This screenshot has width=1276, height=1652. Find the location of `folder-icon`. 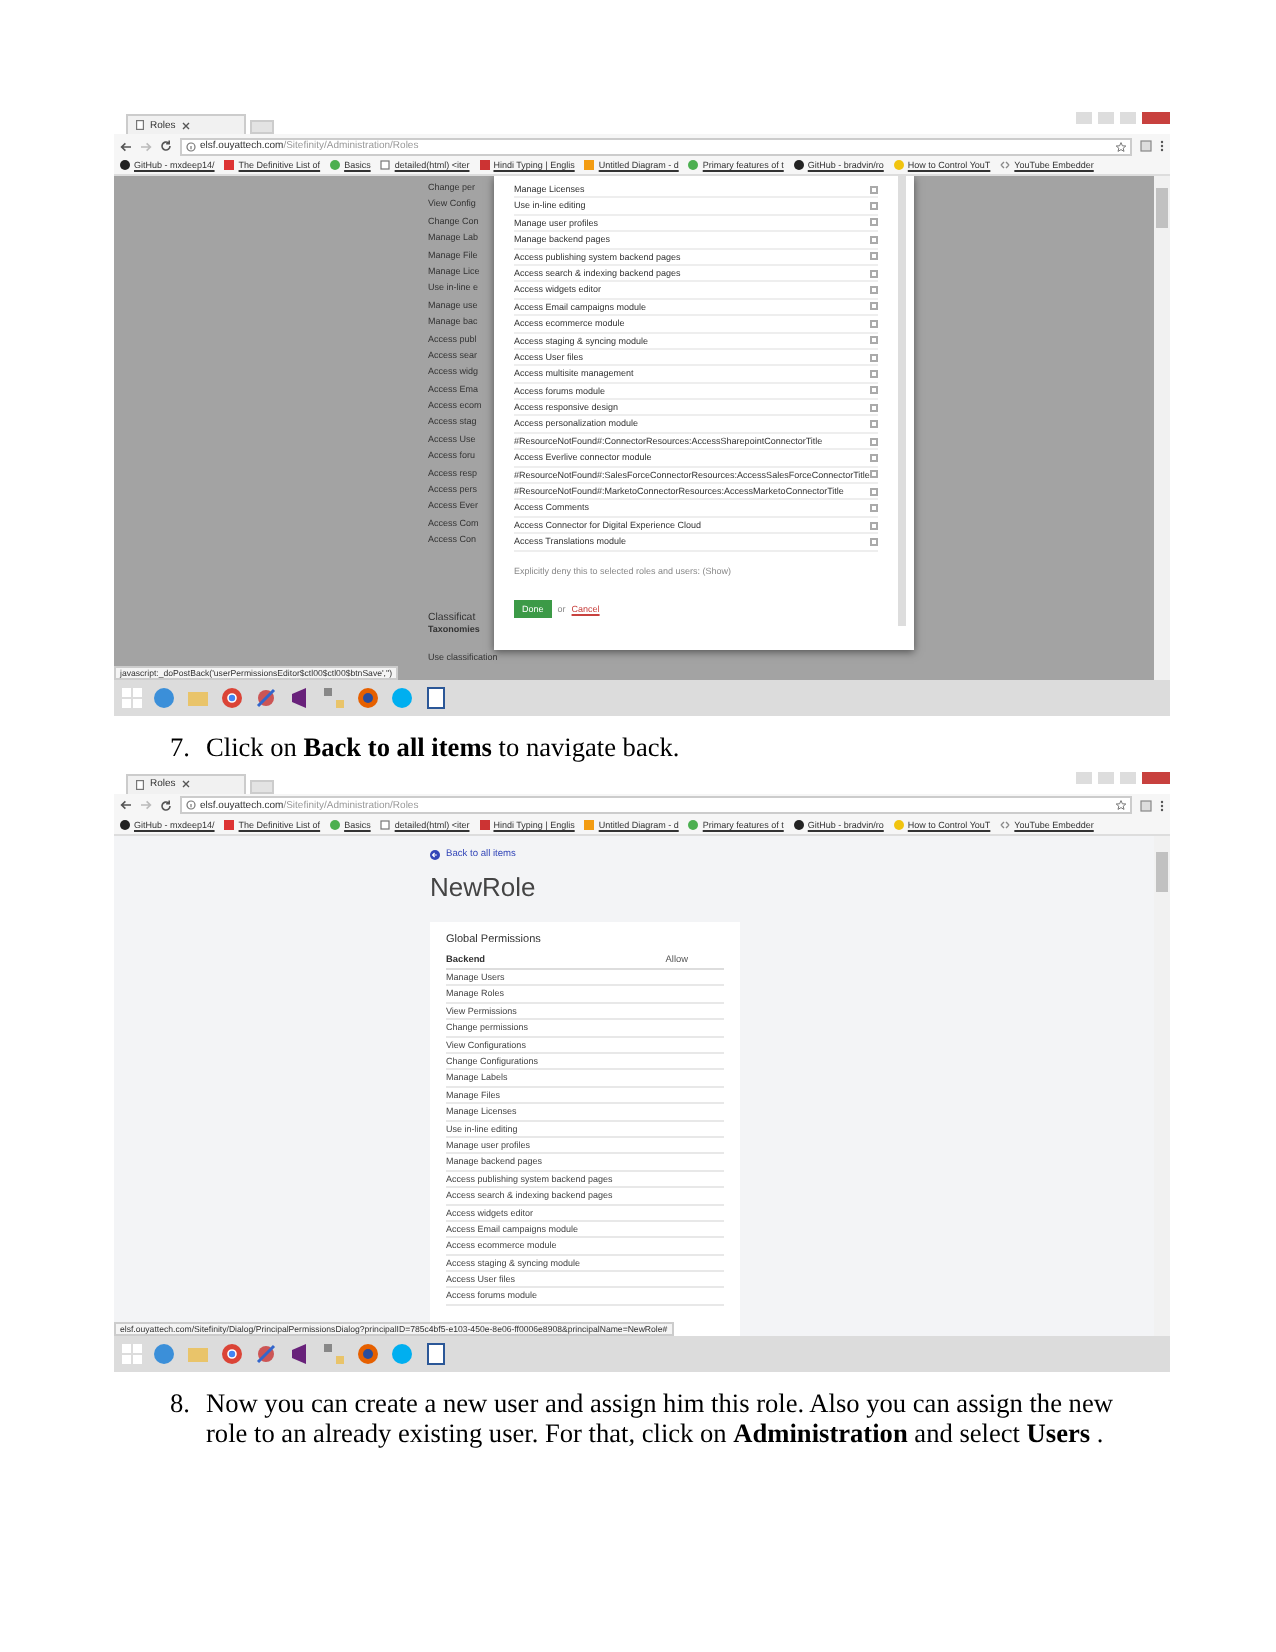

folder-icon is located at coordinates (198, 698).